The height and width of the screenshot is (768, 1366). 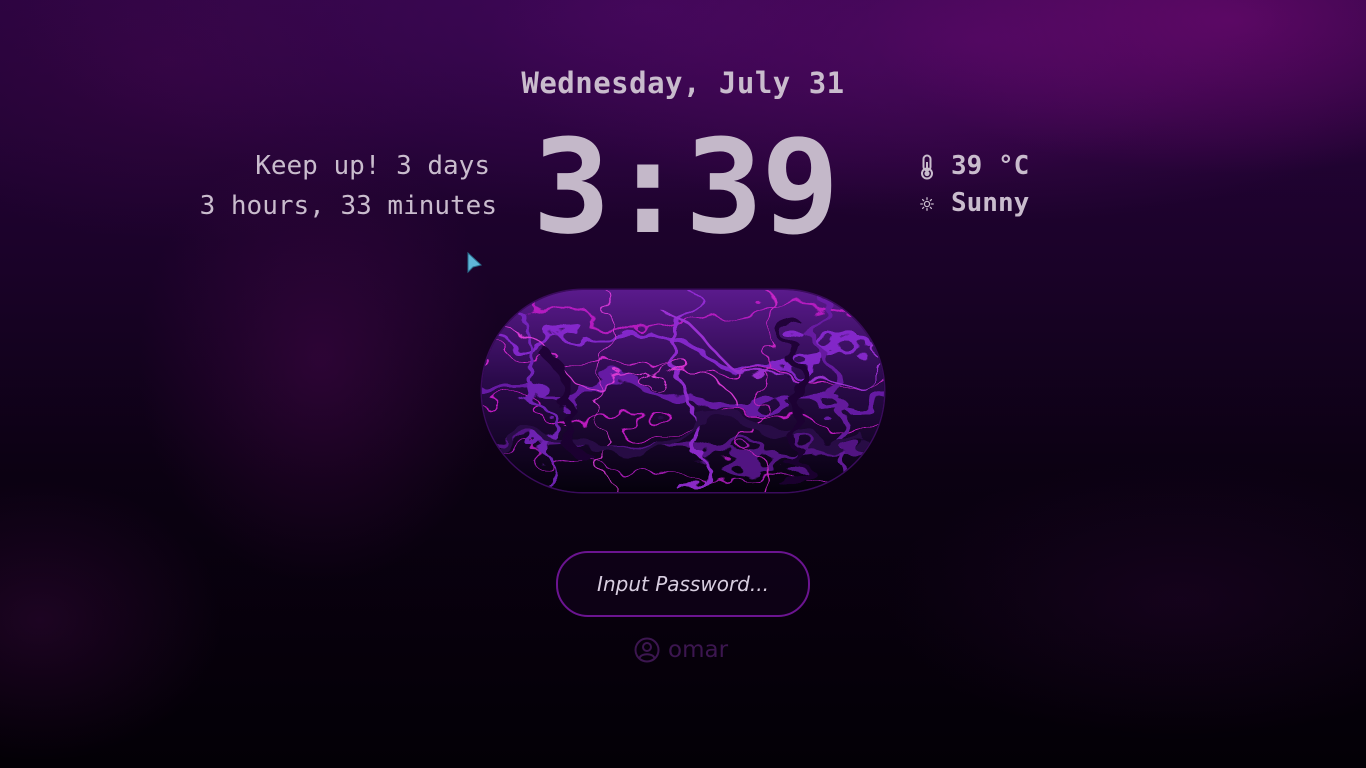 I want to click on temperature-value: 39 °C, so click(x=990, y=166).